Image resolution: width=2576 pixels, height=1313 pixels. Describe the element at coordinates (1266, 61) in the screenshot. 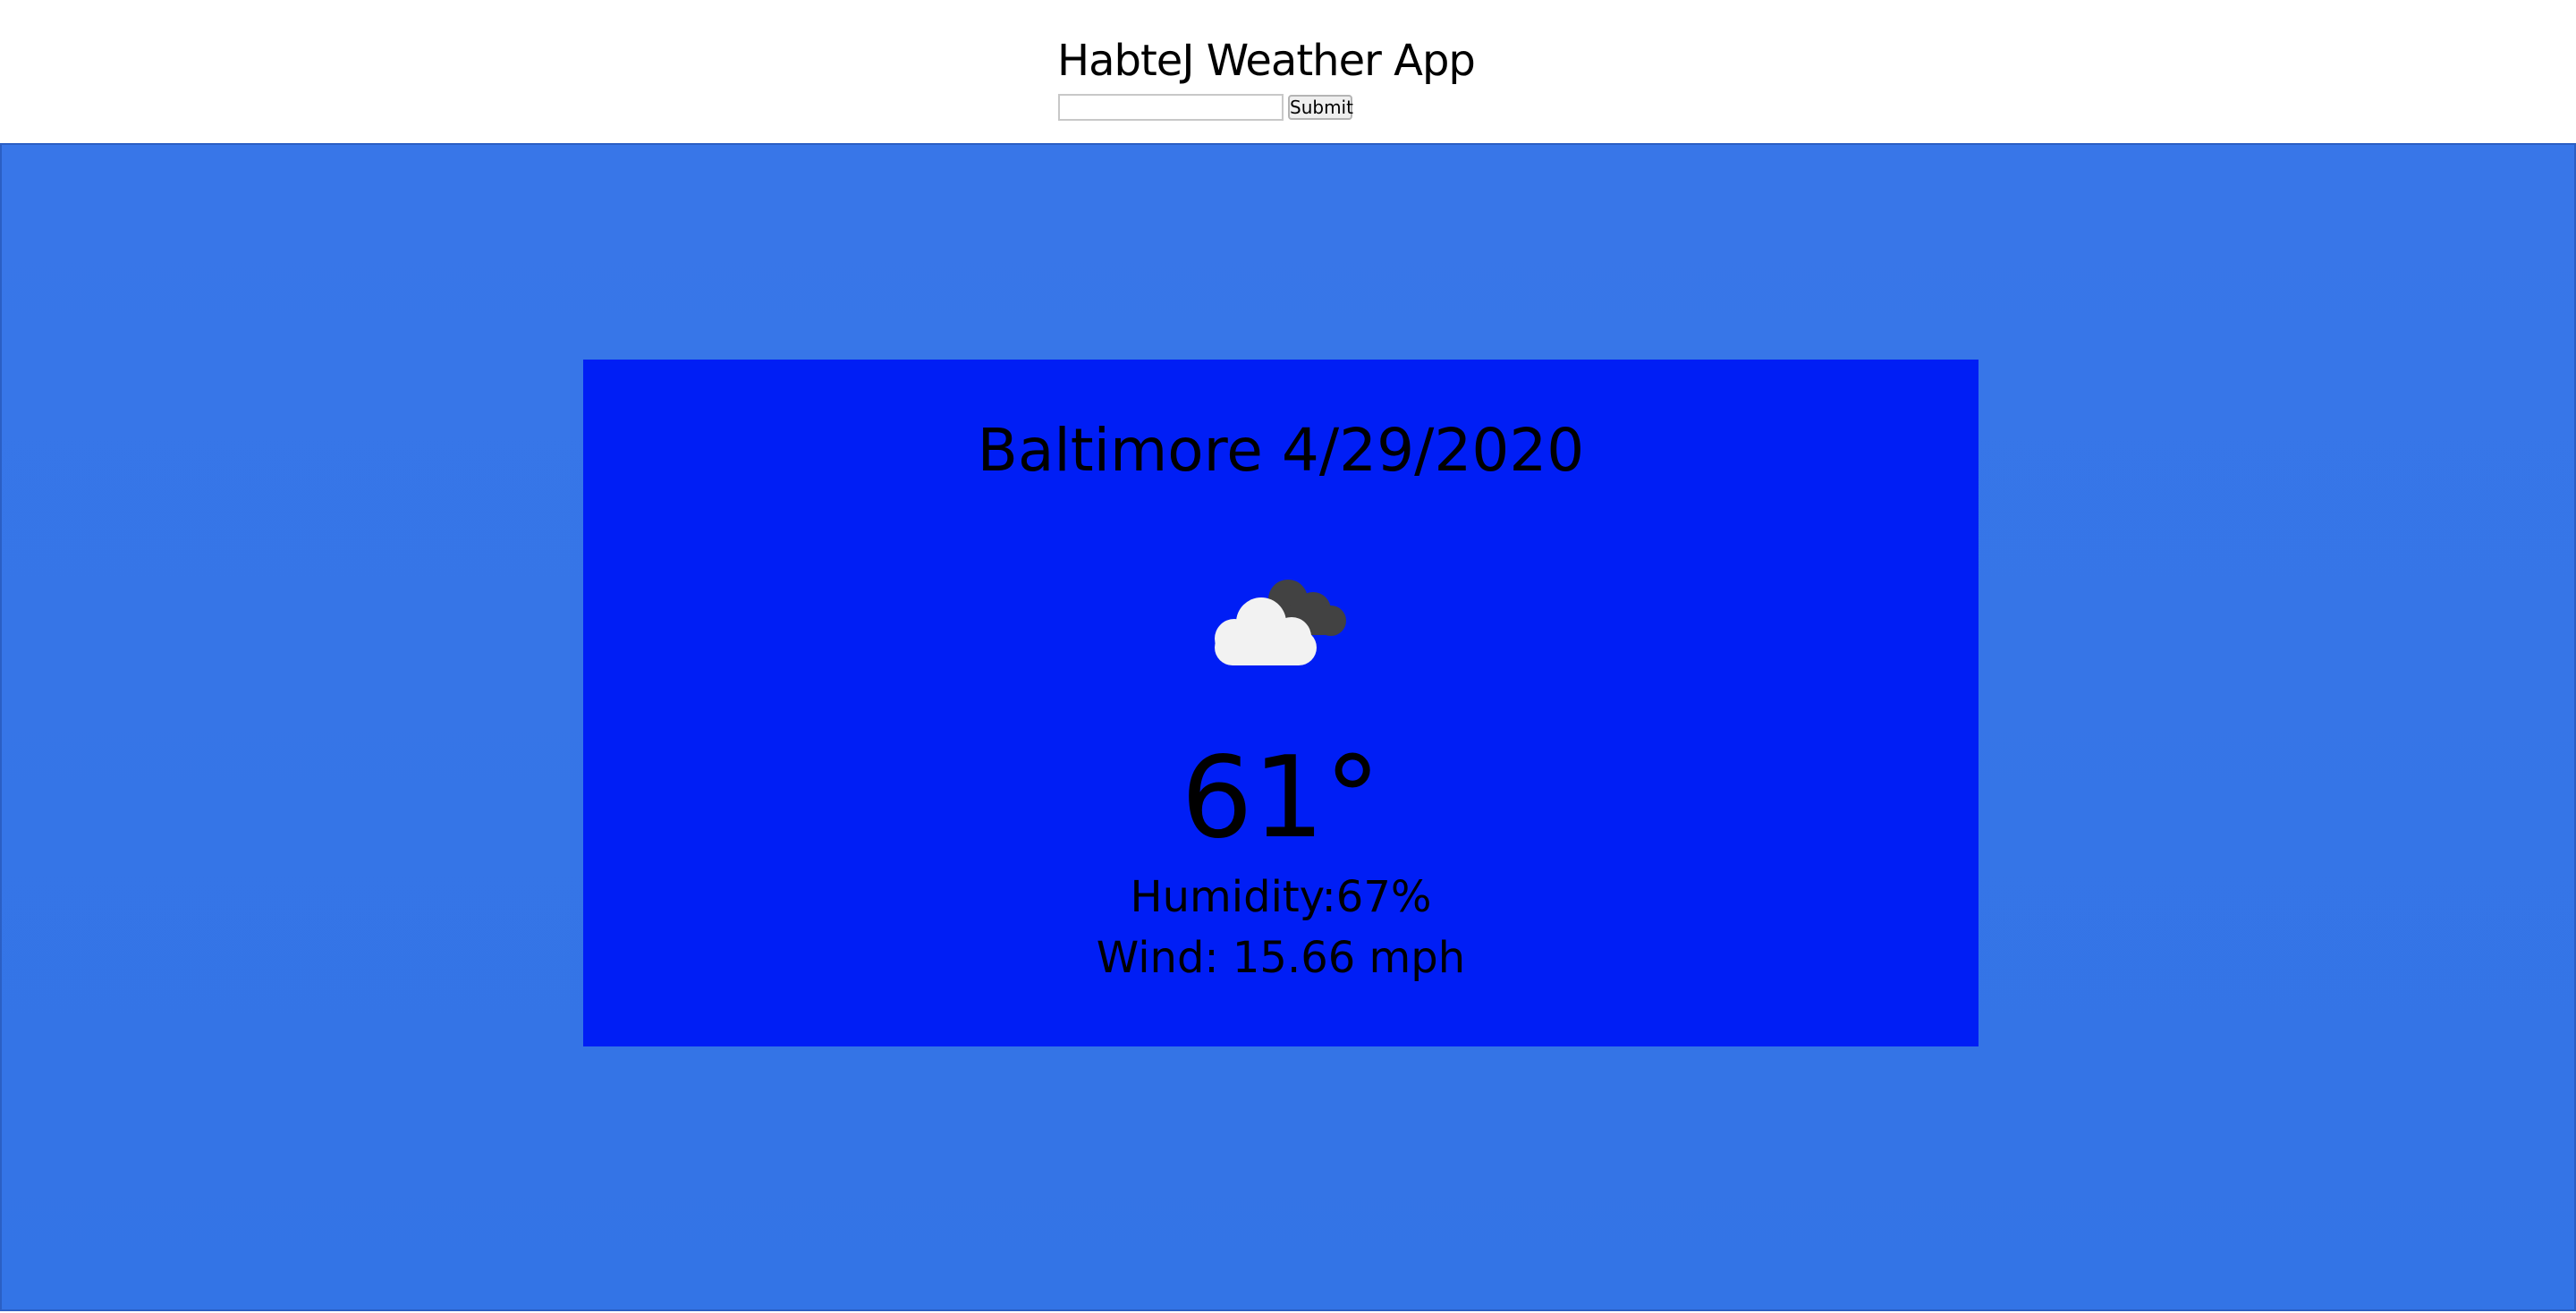

I see `app-title: HabteJ Weather App` at that location.